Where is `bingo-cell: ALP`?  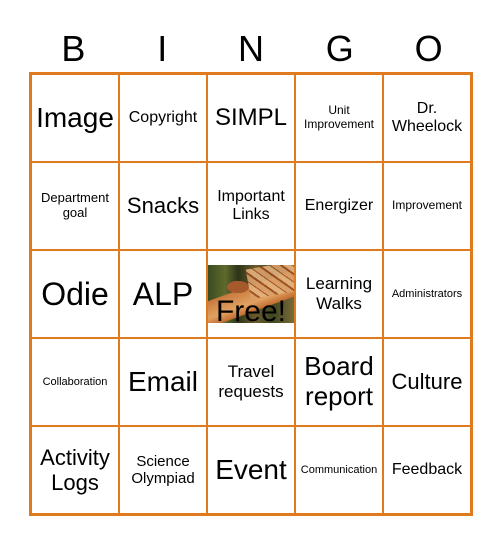 bingo-cell: ALP is located at coordinates (163, 294).